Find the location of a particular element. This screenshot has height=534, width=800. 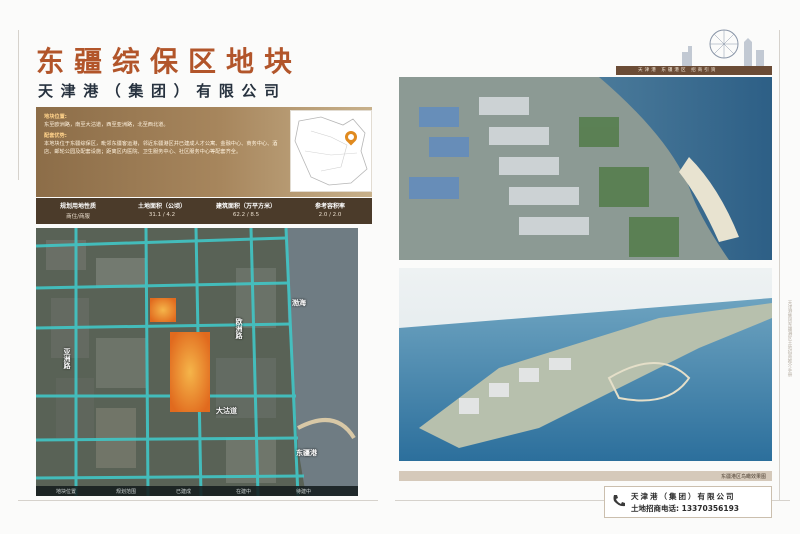

map-label-park: 东疆港 is located at coordinates (306, 453).